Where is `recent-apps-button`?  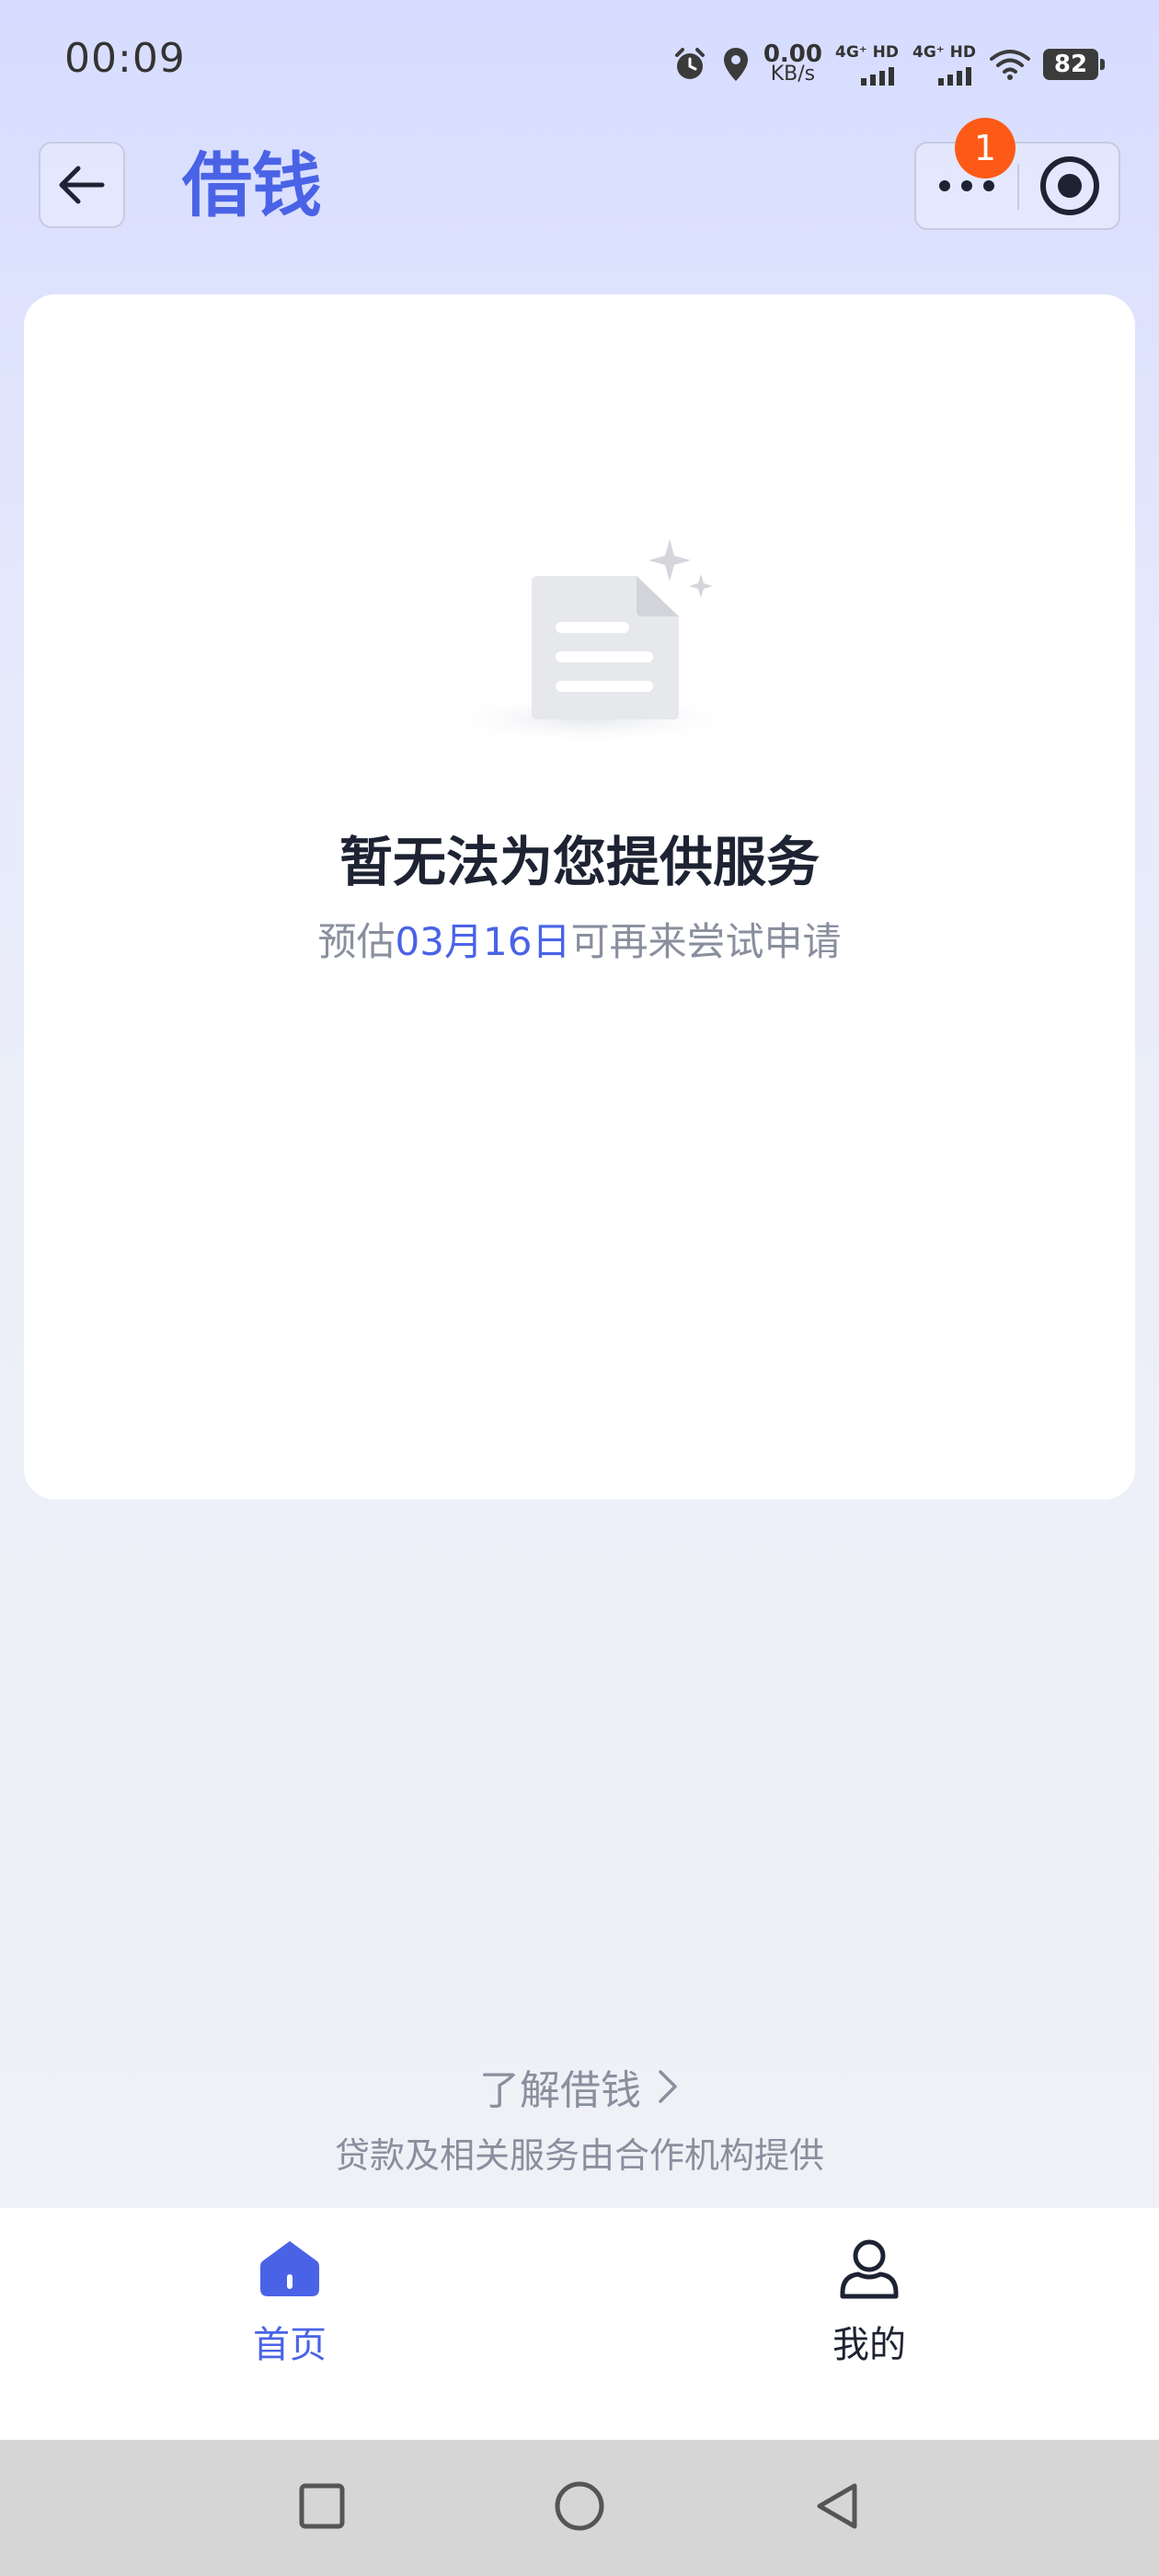 recent-apps-button is located at coordinates (322, 2506).